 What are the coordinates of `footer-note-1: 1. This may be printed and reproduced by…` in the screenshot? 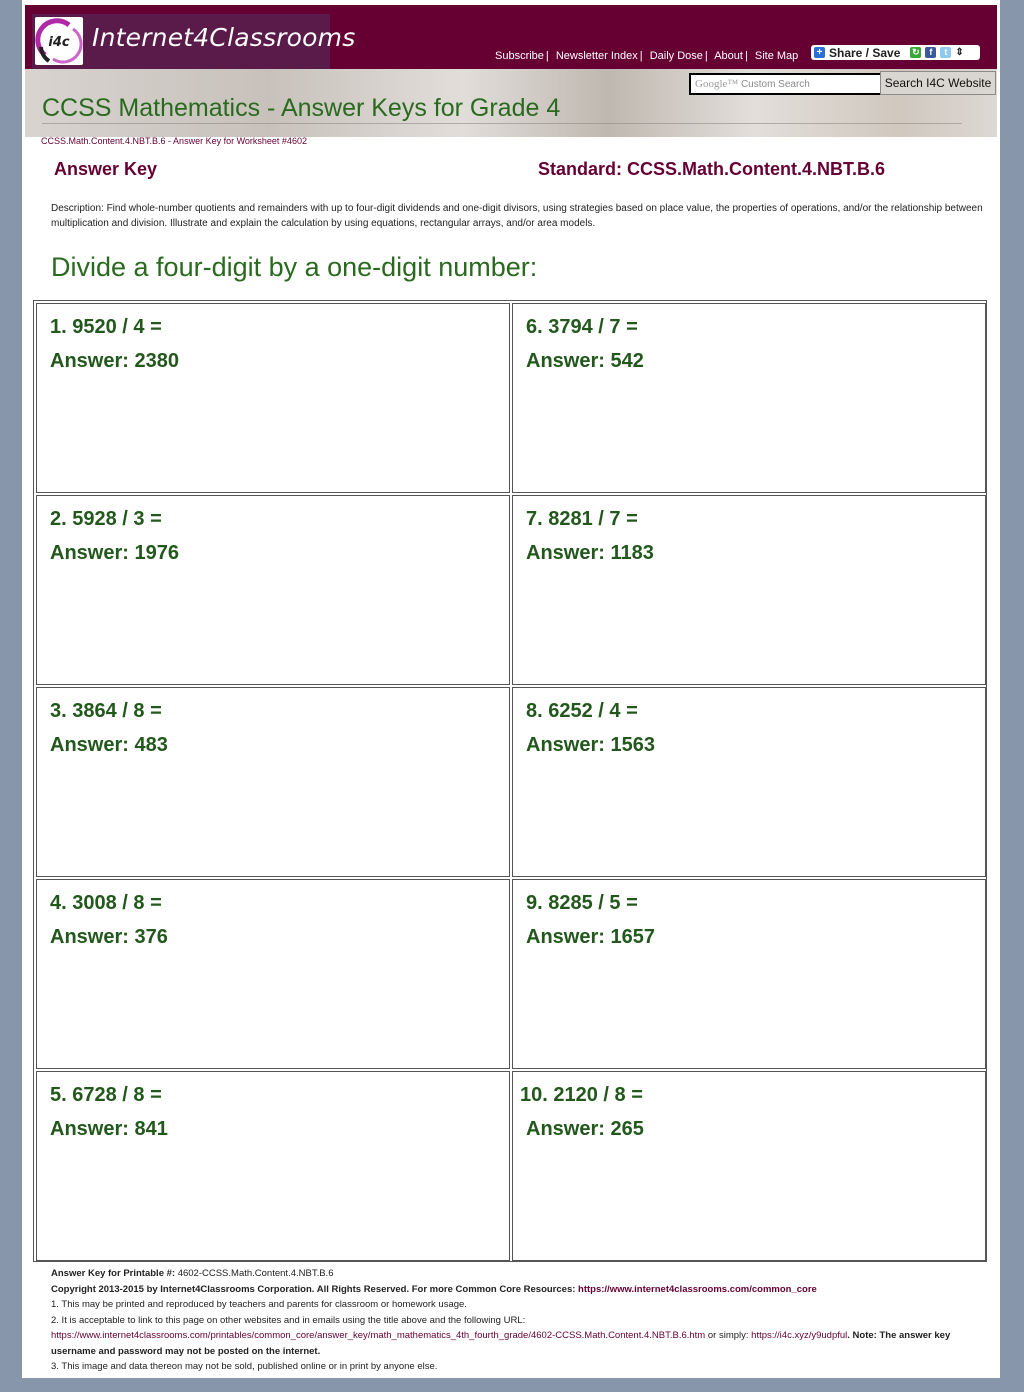 It's located at (259, 1304).